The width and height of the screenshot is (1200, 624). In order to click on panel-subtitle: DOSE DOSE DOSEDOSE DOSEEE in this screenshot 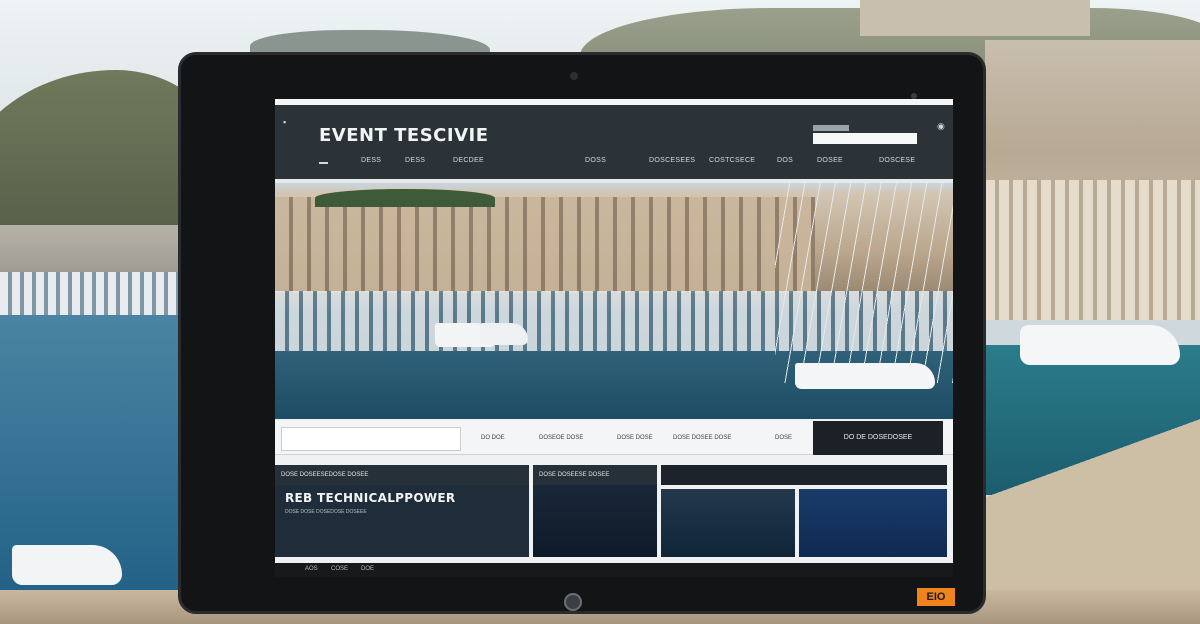, I will do `click(326, 512)`.